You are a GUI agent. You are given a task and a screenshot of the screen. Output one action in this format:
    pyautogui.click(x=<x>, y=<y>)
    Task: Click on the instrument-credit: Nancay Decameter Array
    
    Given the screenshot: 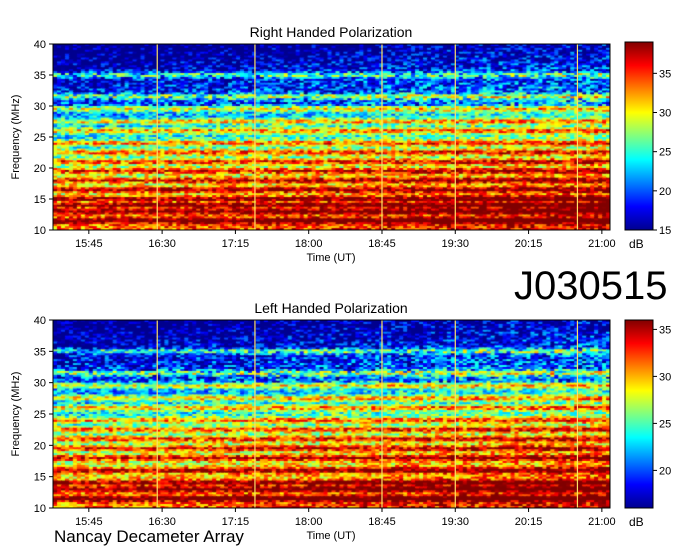 What is the action you would take?
    pyautogui.click(x=149, y=536)
    